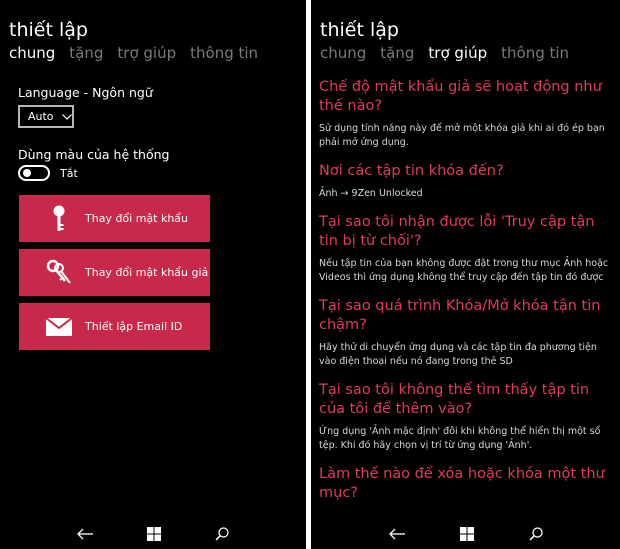  I want to click on system-color-toggle, so click(34, 173).